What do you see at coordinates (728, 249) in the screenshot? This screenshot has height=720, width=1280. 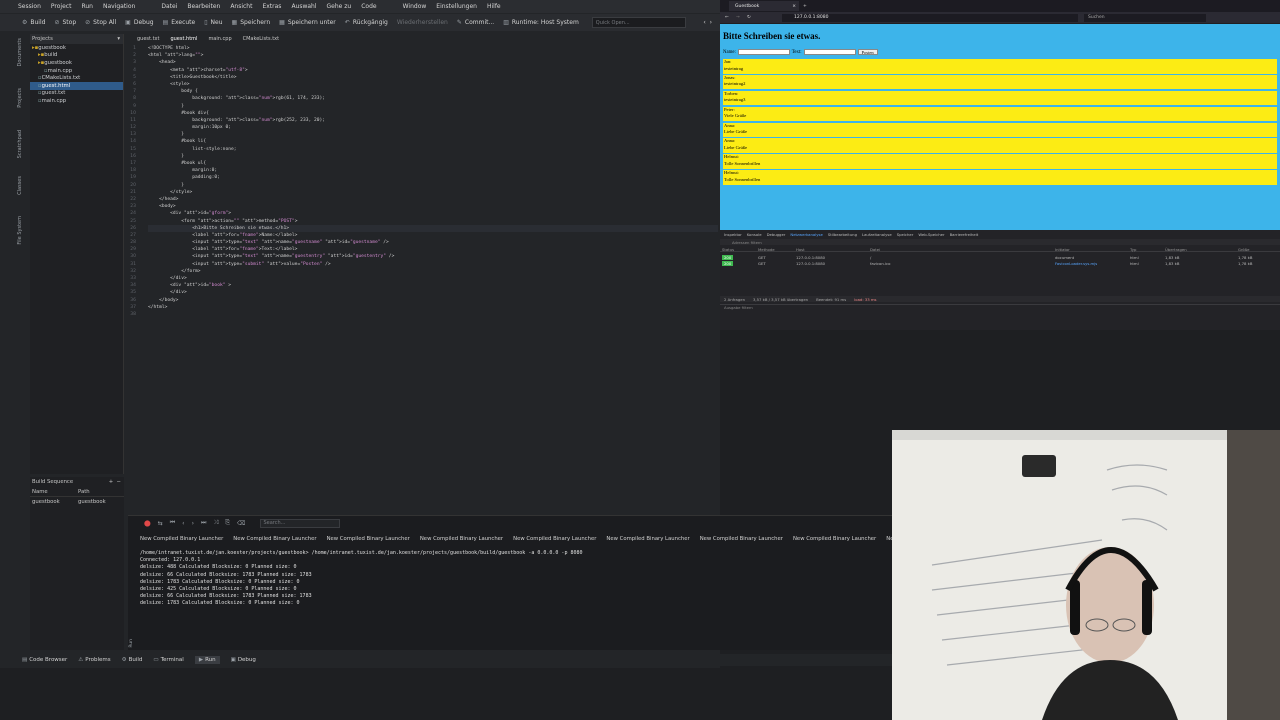 I see `network-column-header: Status` at bounding box center [728, 249].